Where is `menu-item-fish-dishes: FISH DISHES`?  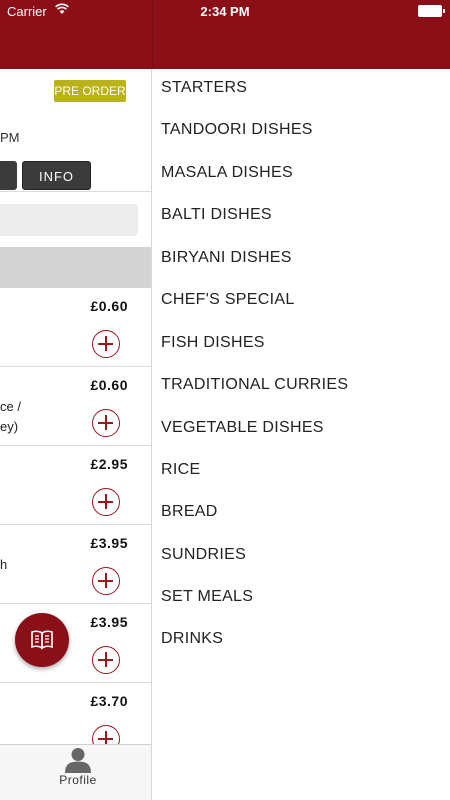
menu-item-fish-dishes: FISH DISHES is located at coordinates (213, 349).